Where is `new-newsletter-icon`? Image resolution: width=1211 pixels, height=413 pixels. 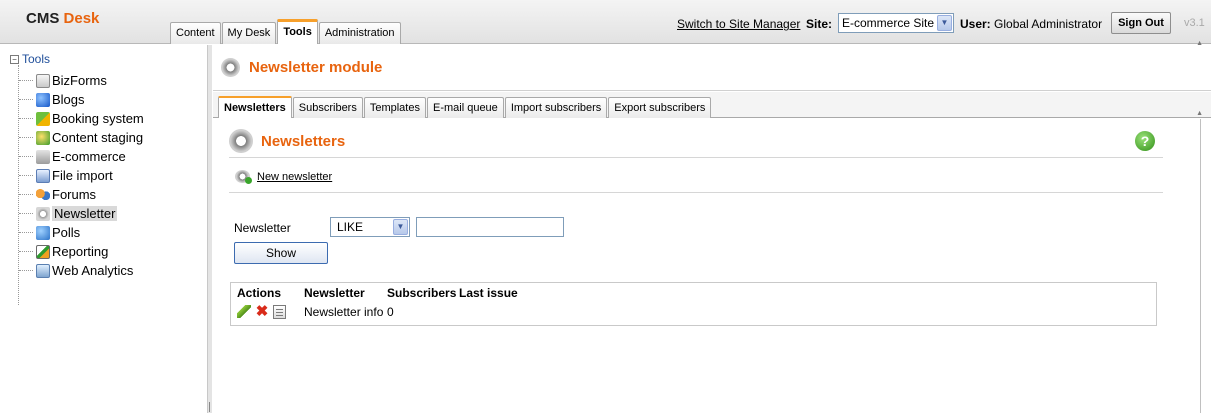 new-newsletter-icon is located at coordinates (243, 177).